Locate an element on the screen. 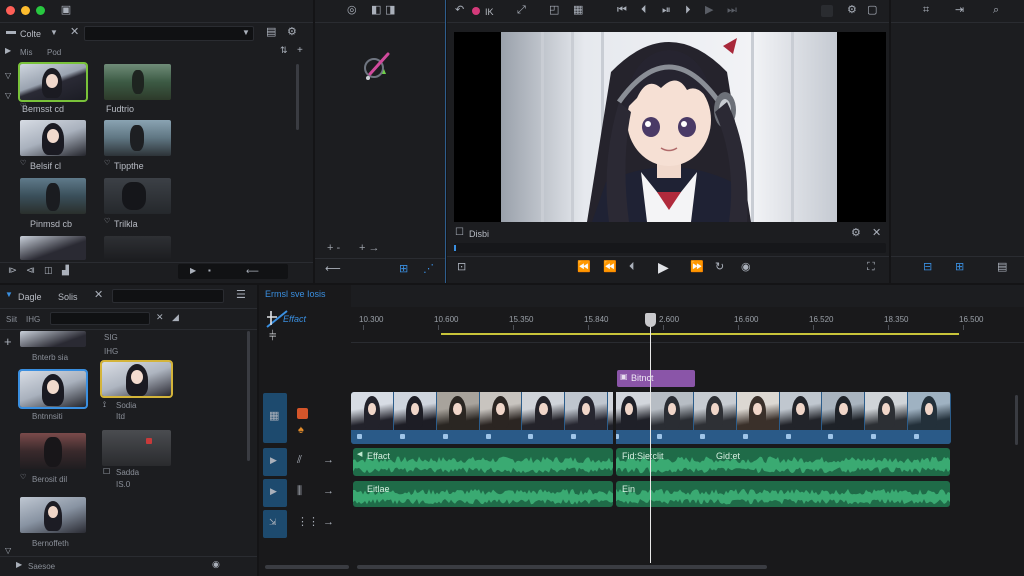 This screenshot has width=1024, height=576. back-arrow-icon: ↶ is located at coordinates (459, 10).